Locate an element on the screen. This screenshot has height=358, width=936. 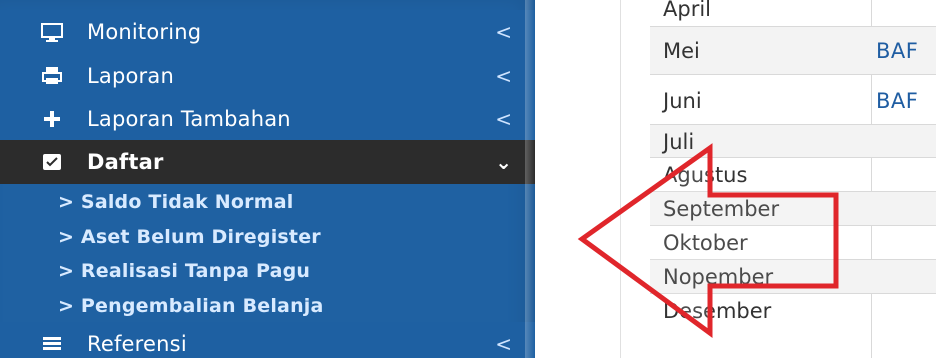
submenu-item-saldo-tidak-normal: > Saldo Tidak Normal is located at coordinates (267, 202).